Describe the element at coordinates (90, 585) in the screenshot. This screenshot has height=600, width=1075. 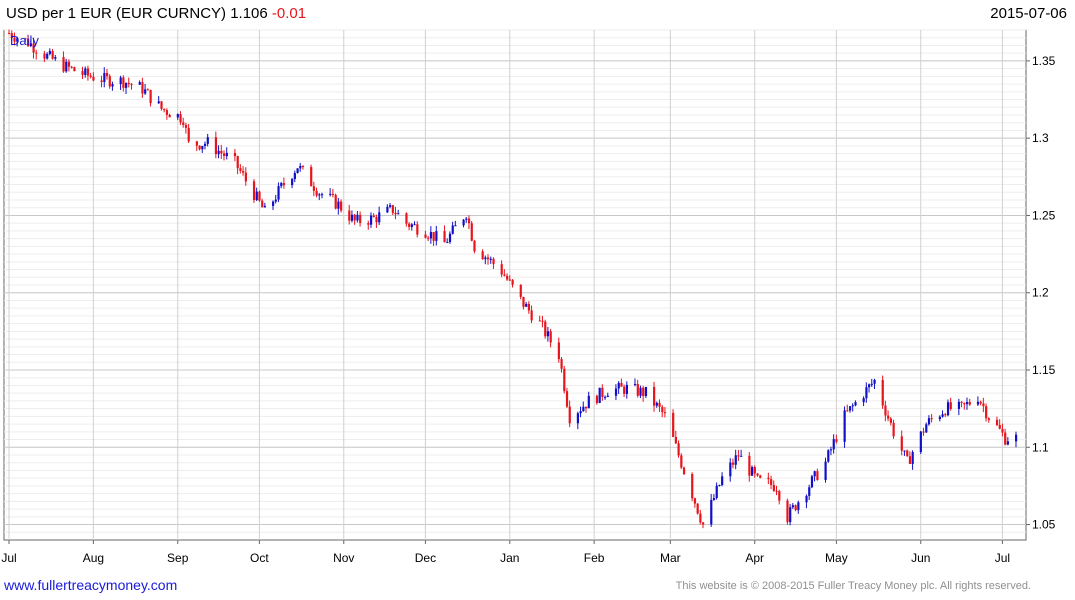
I see `footer-site-link: www.fullertreacymoney.com` at that location.